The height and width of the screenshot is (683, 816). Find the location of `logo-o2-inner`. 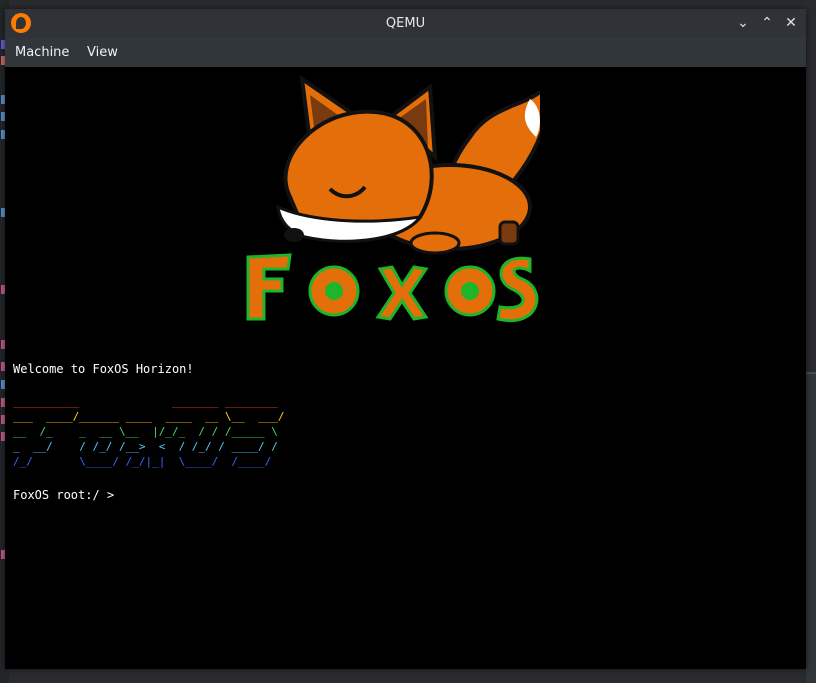

logo-o2-inner is located at coordinates (470, 291).